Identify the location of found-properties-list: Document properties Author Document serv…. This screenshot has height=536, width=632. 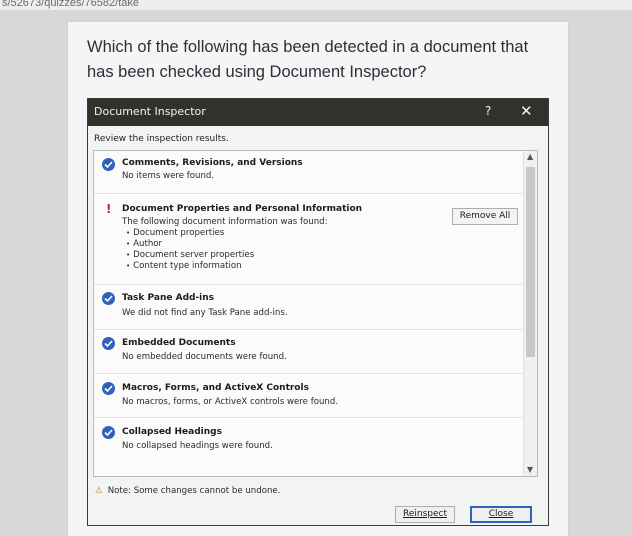
(190, 250).